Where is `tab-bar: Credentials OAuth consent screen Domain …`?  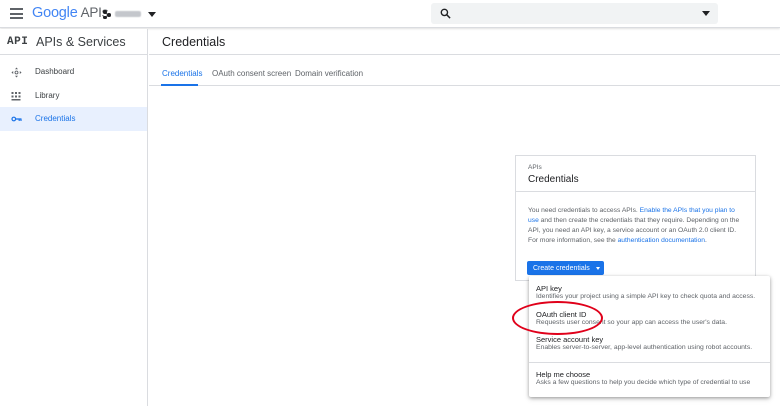 tab-bar: Credentials OAuth consent screen Domain … is located at coordinates (464, 71).